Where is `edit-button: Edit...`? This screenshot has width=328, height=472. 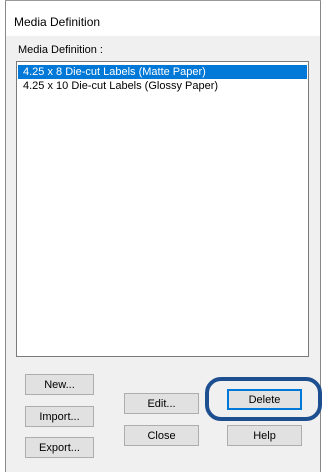 edit-button: Edit... is located at coordinates (161, 403).